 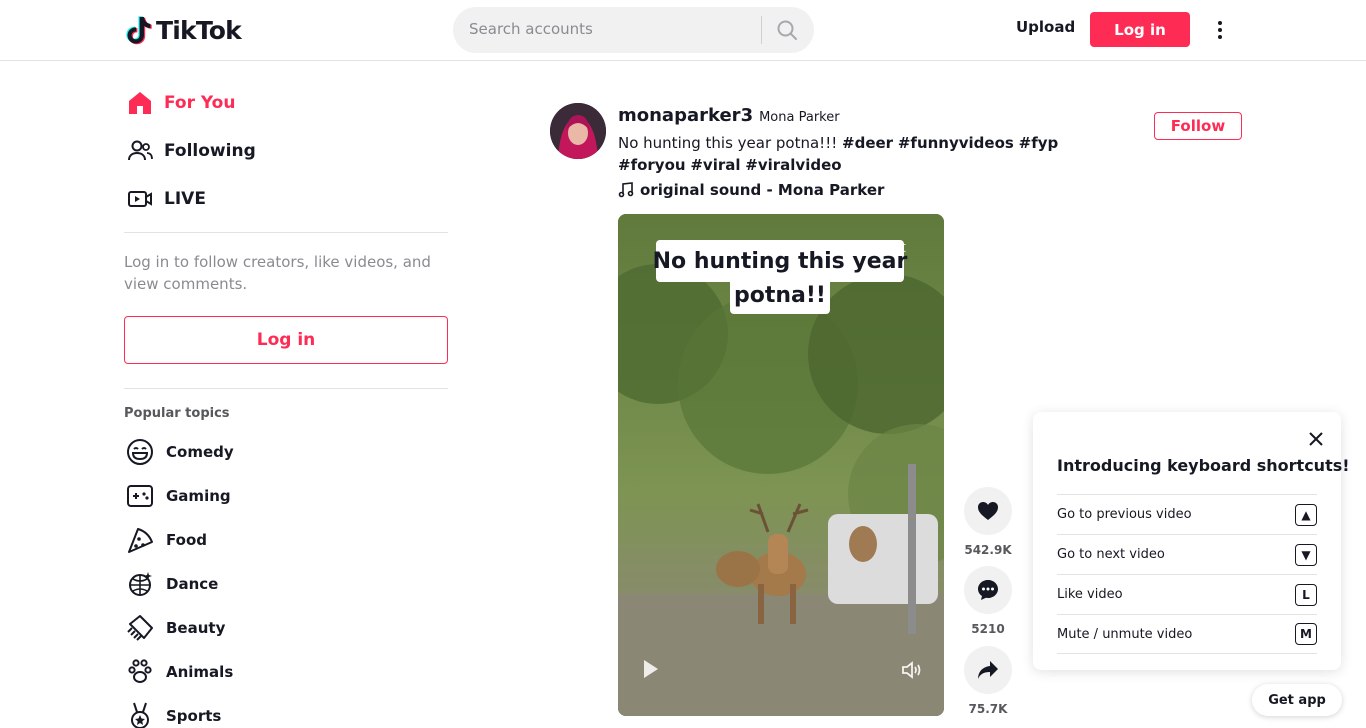 I want to click on hashtag-link: #viral, so click(x=715, y=165).